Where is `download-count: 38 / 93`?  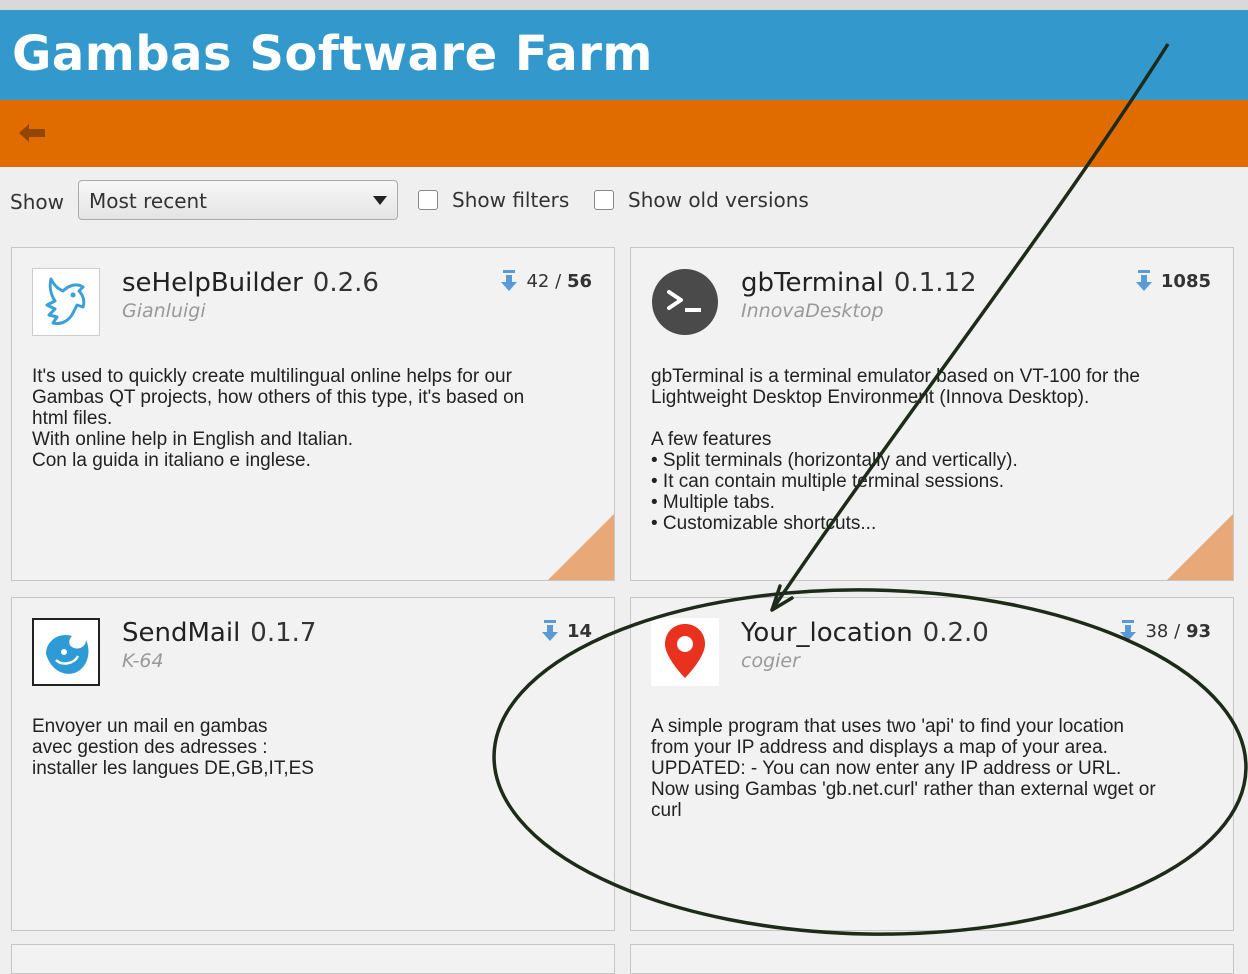 download-count: 38 / 93 is located at coordinates (1165, 631).